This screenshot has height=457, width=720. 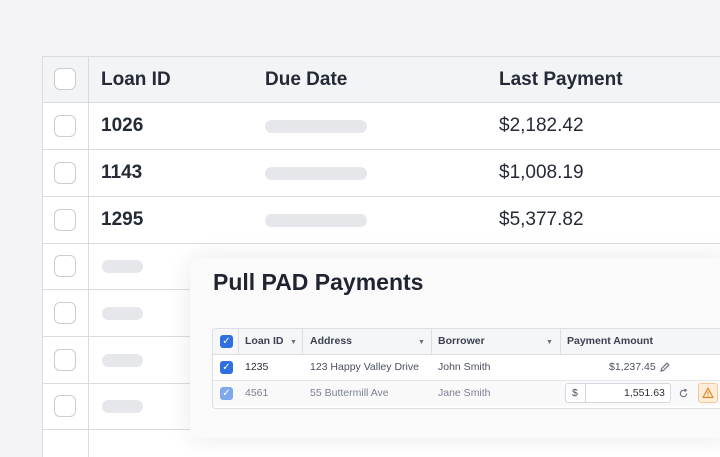 What do you see at coordinates (122, 219) in the screenshot?
I see `loan-id-cell: 1295` at bounding box center [122, 219].